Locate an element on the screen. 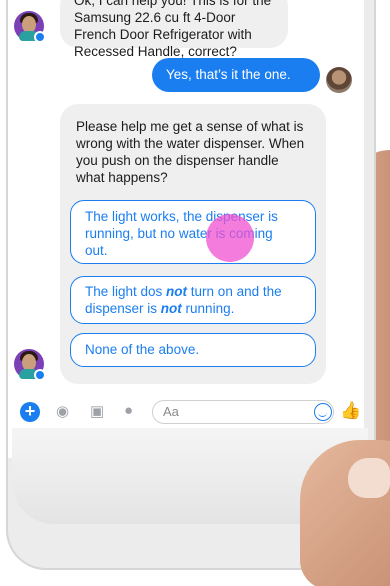  microphone-icon: ● is located at coordinates (128, 410).